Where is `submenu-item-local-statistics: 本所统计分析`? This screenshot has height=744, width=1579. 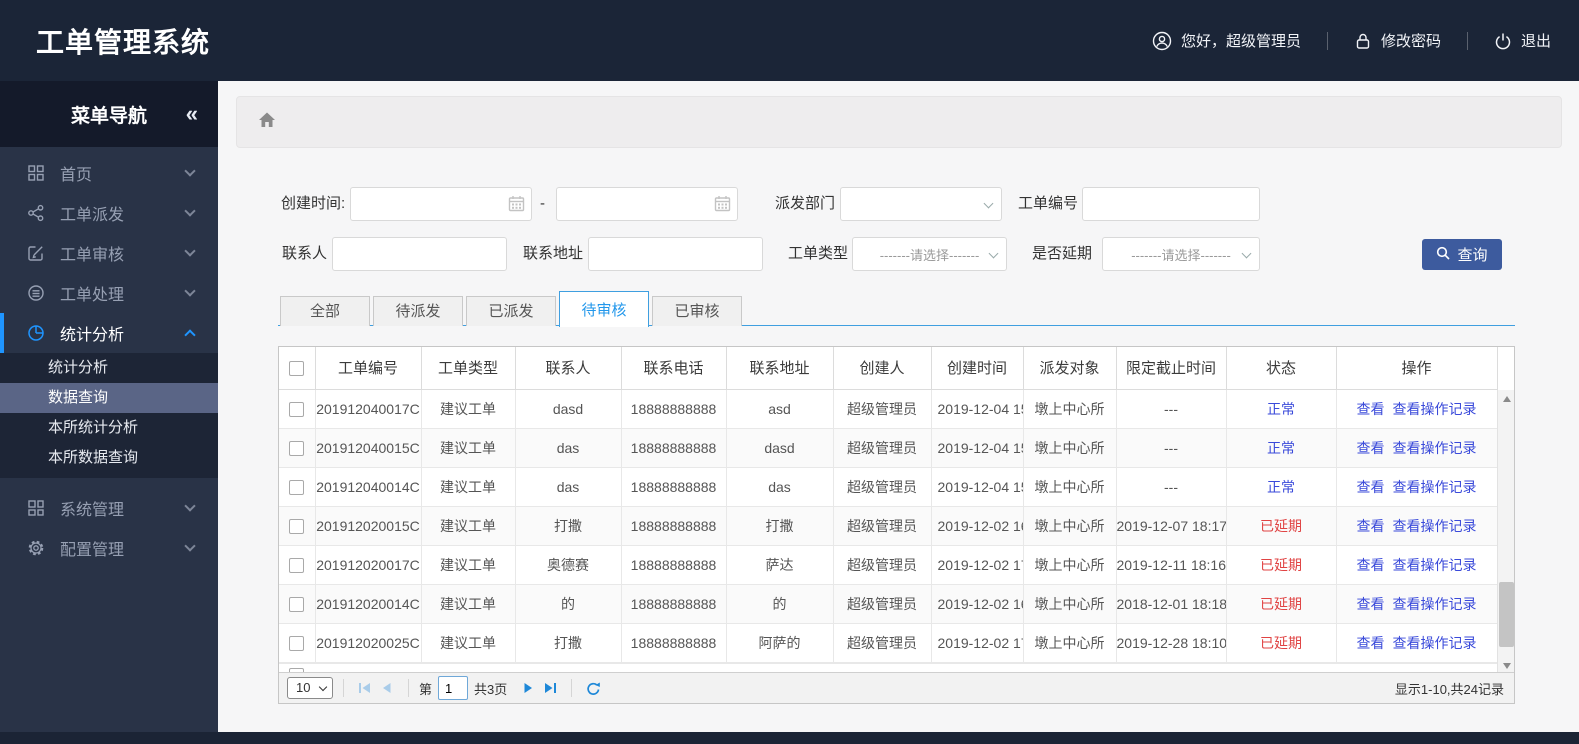
submenu-item-local-statistics: 本所统计分析 is located at coordinates (109, 428).